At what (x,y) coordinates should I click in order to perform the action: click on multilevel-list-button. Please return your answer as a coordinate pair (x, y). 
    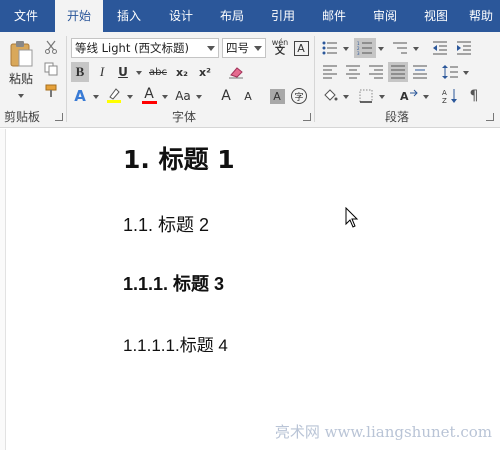
    Looking at the image, I should click on (400, 48).